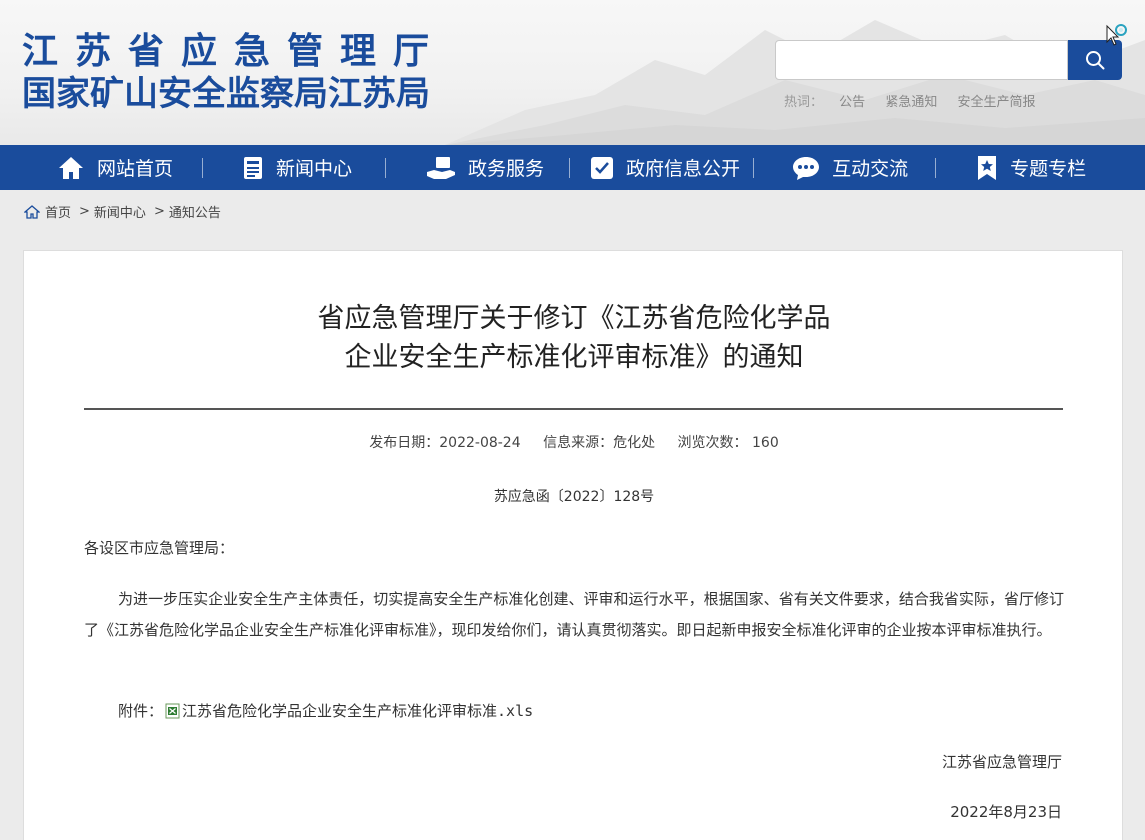 This screenshot has height=840, width=1145. What do you see at coordinates (1001, 762) in the screenshot?
I see `signature: 江苏省应急管理厅` at bounding box center [1001, 762].